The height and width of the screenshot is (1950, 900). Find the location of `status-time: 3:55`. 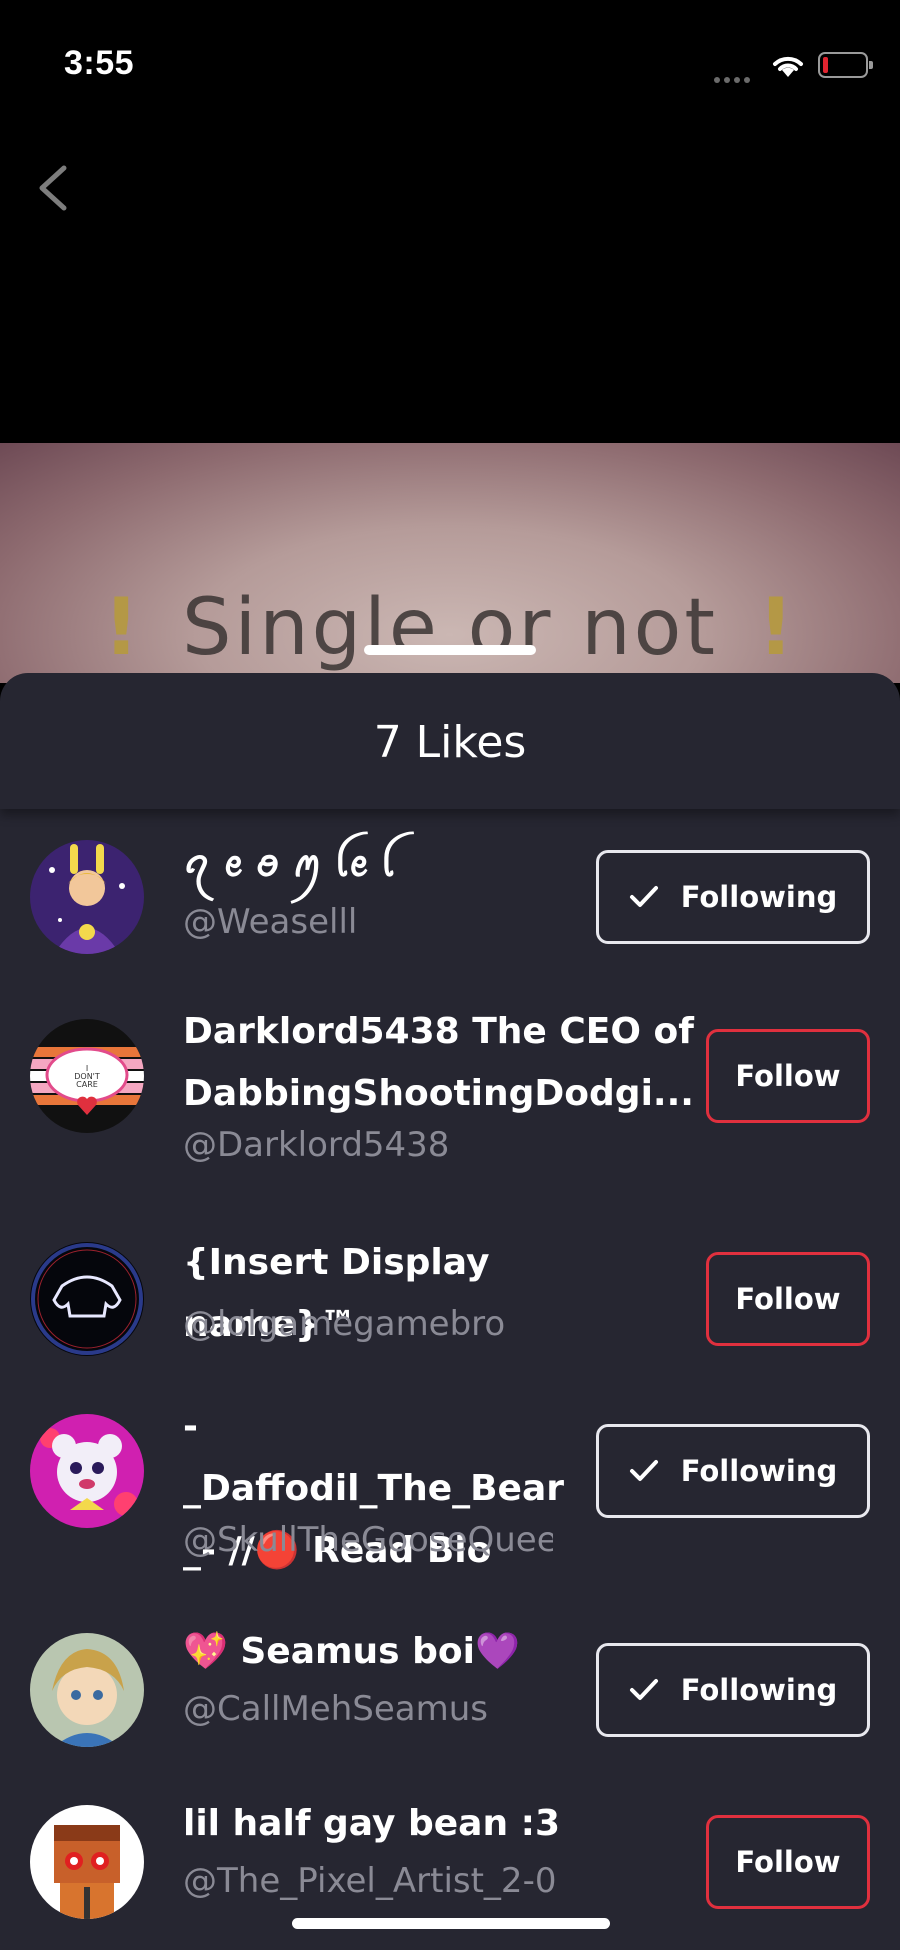

status-time: 3:55 is located at coordinates (99, 63).